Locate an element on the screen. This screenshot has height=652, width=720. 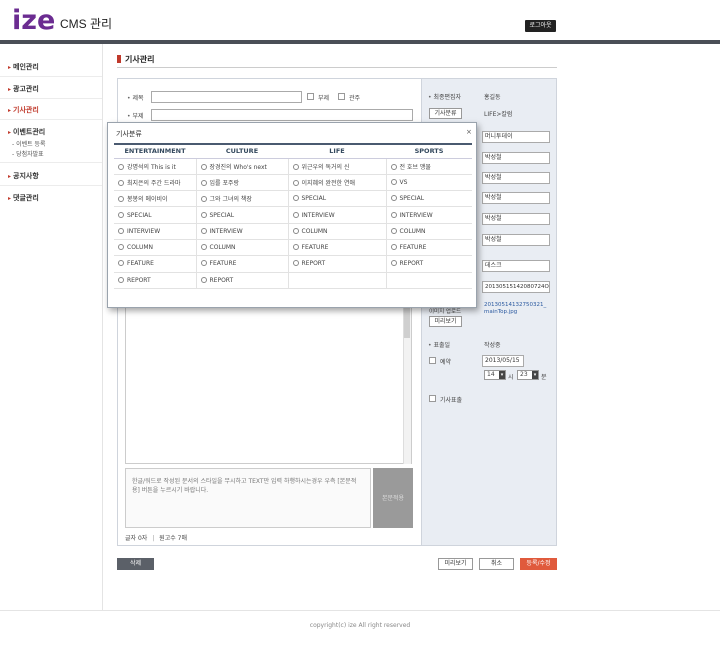
comment-checkbox is located at coordinates (341, 96).